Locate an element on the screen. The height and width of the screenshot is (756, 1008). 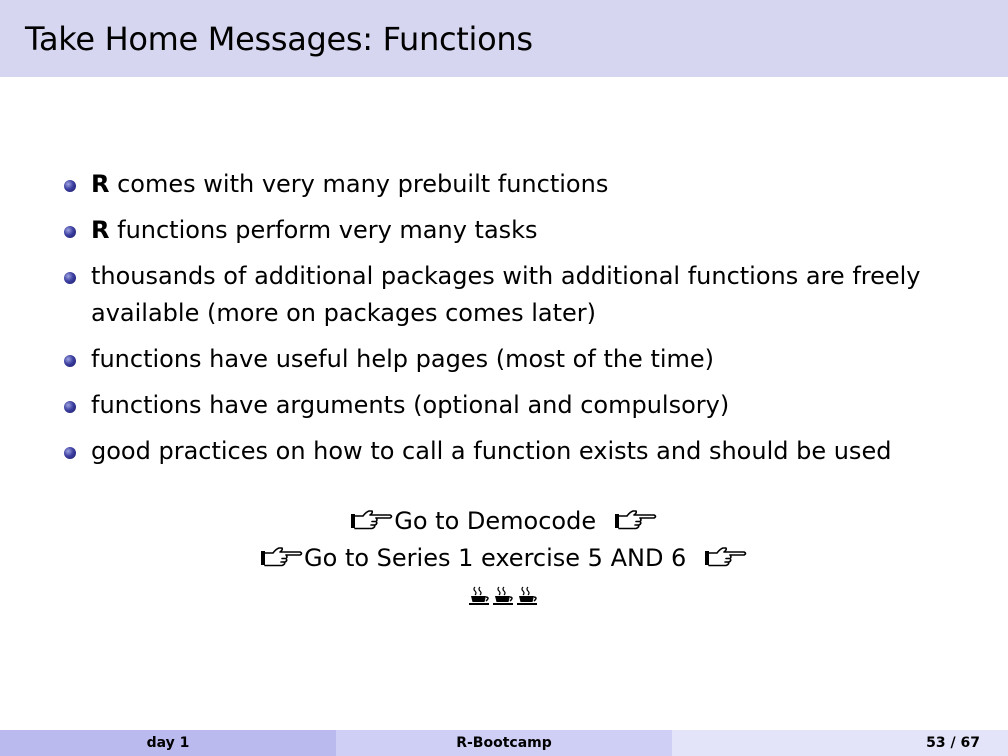
footer-day-label: day 1 is located at coordinates (168, 743).